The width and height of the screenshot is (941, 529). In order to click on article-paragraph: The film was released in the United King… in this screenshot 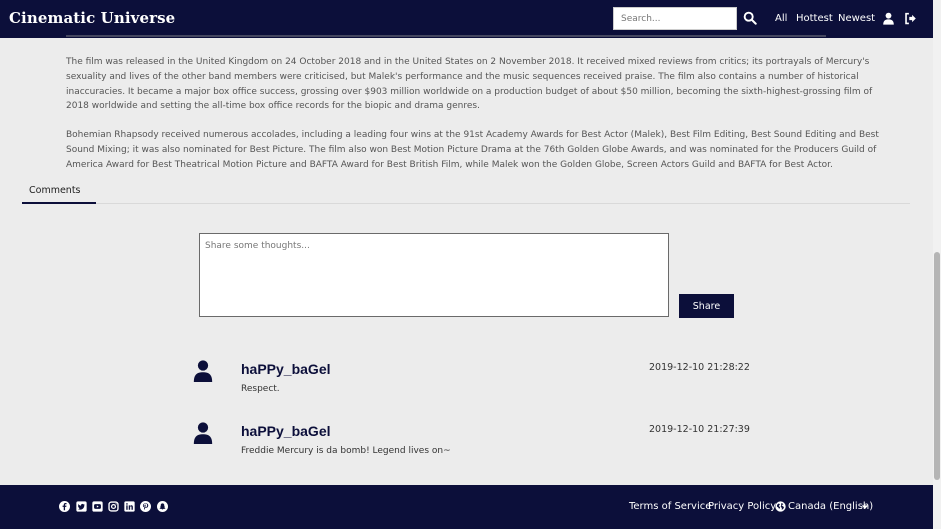, I will do `click(469, 84)`.